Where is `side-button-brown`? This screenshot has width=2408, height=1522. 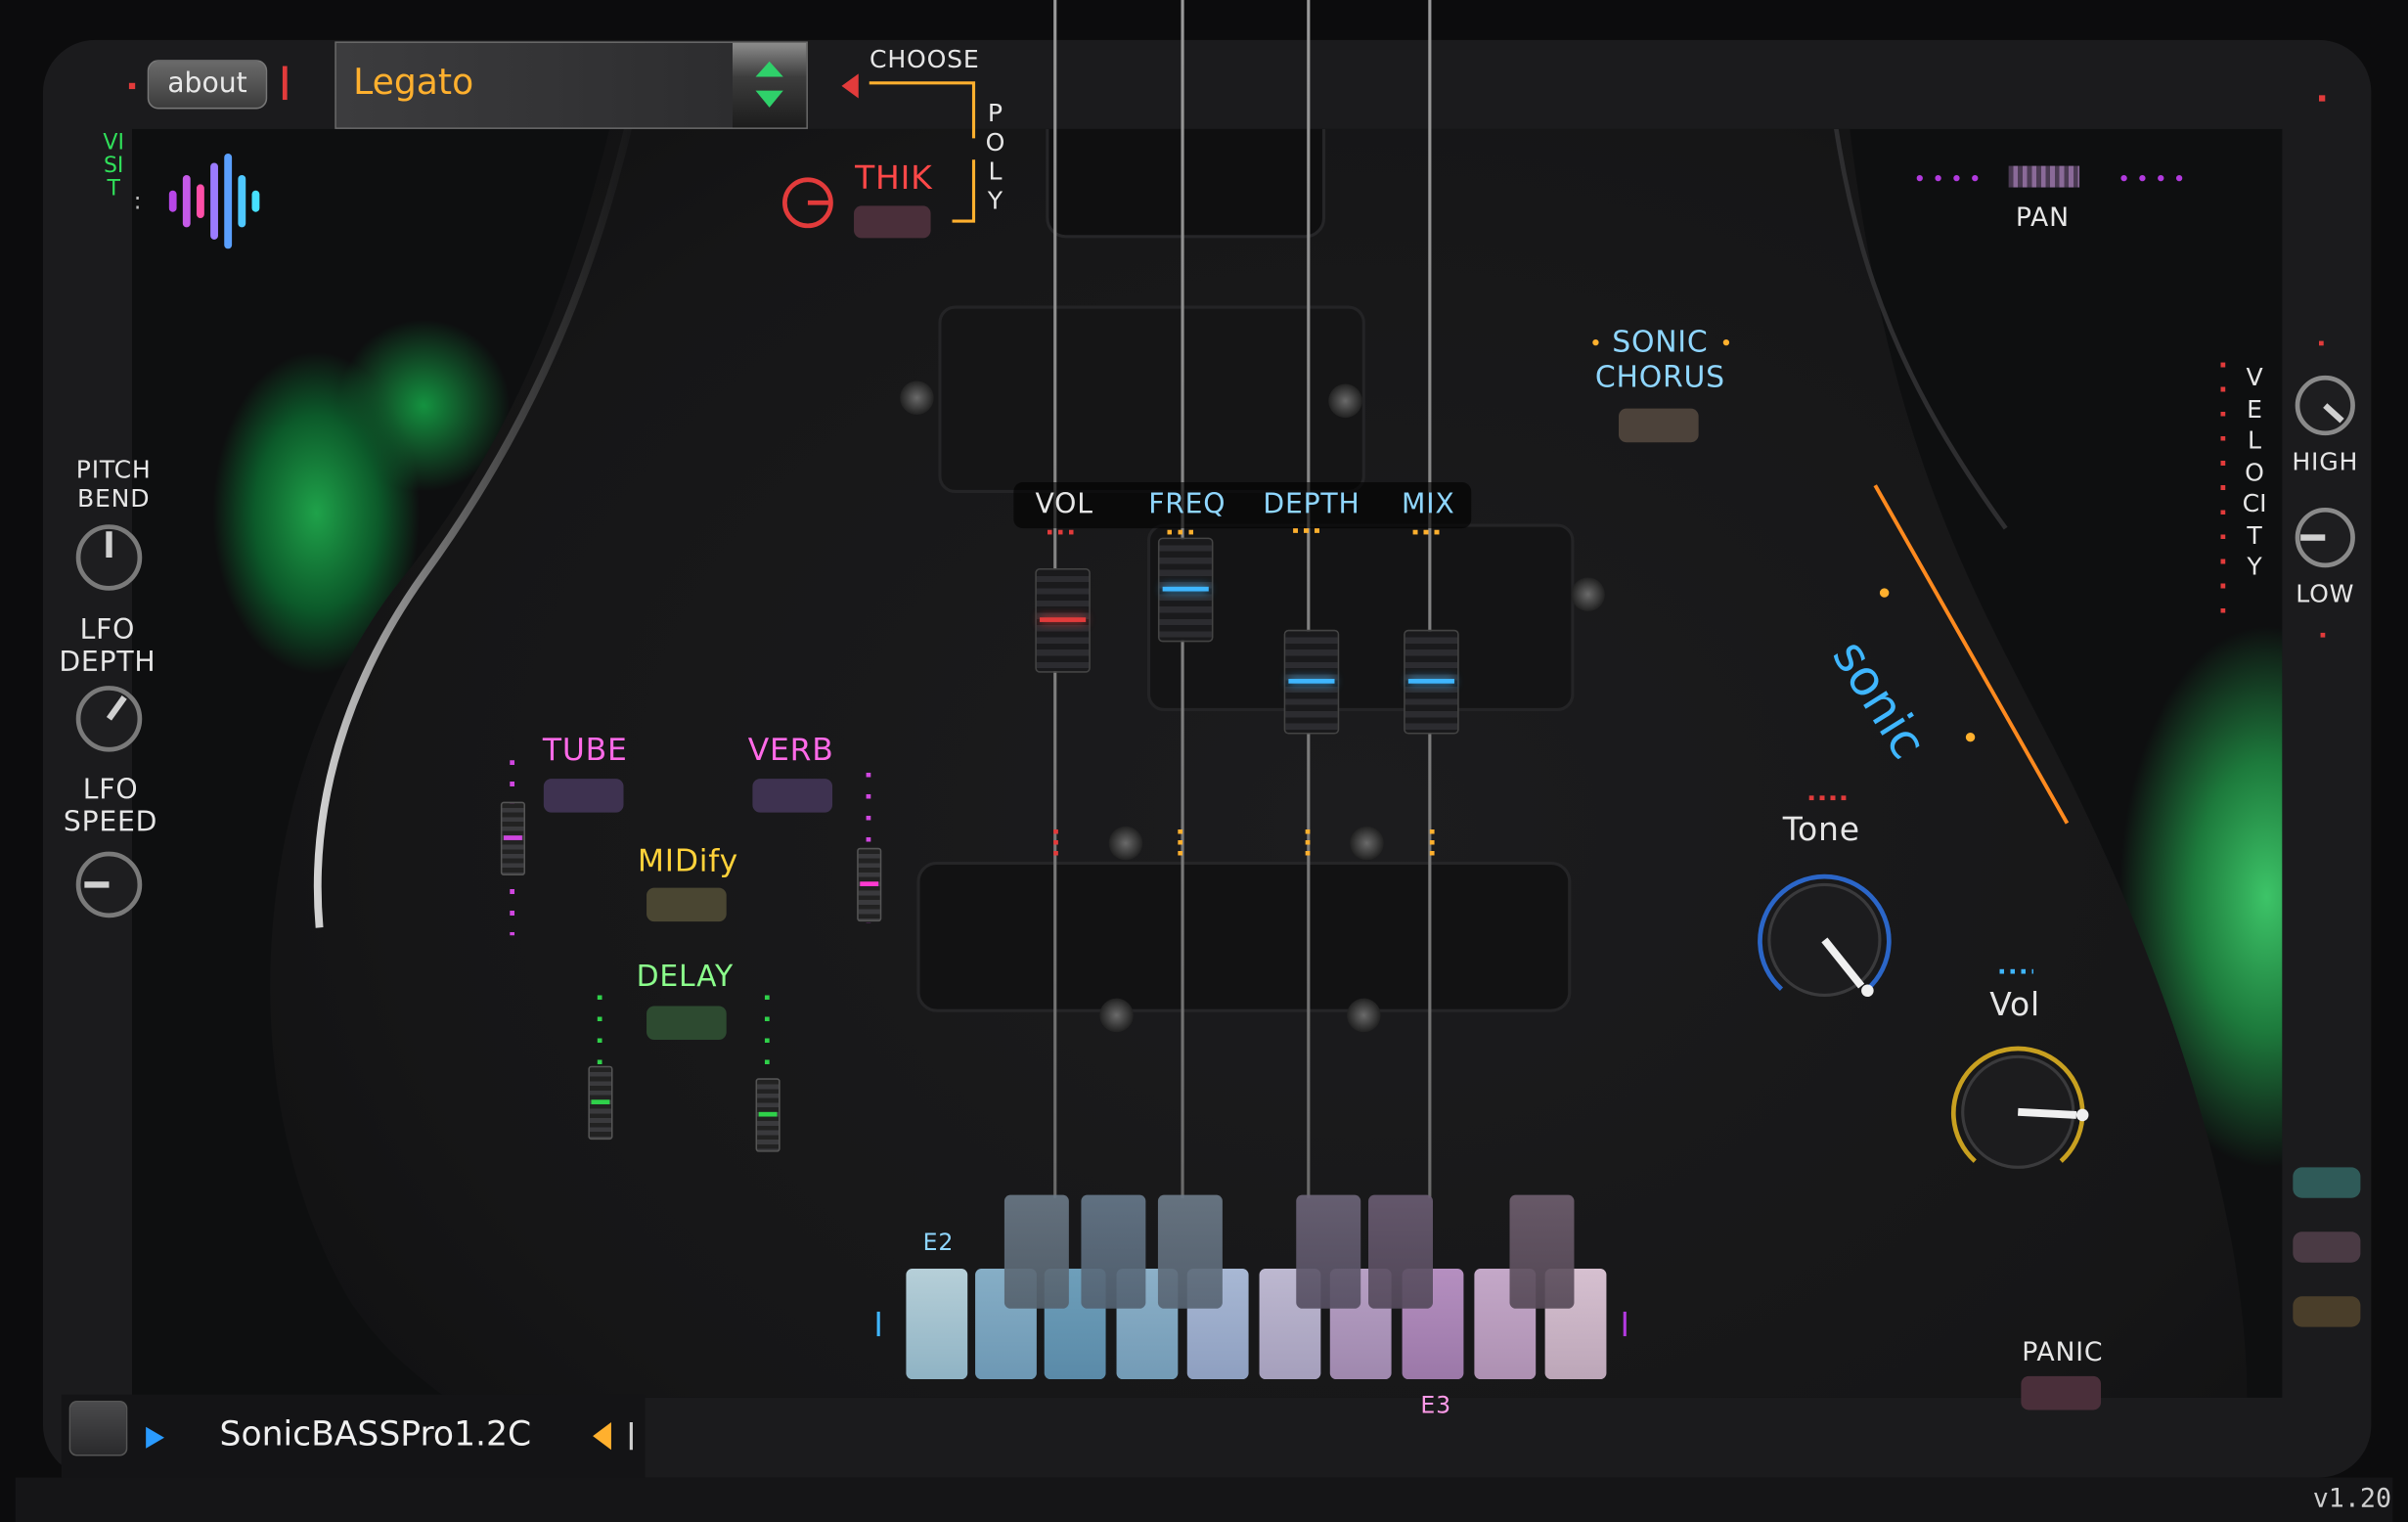
side-button-brown is located at coordinates (2327, 1311).